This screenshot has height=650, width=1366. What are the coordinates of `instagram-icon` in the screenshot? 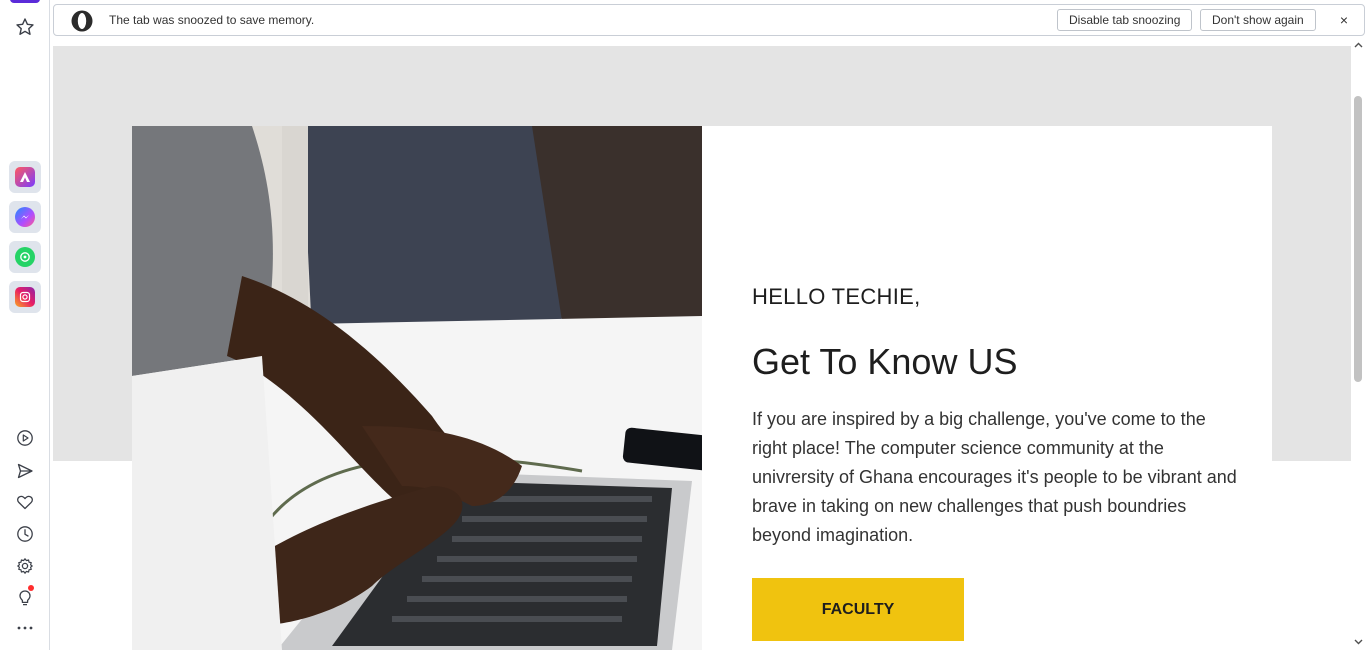 It's located at (25, 297).